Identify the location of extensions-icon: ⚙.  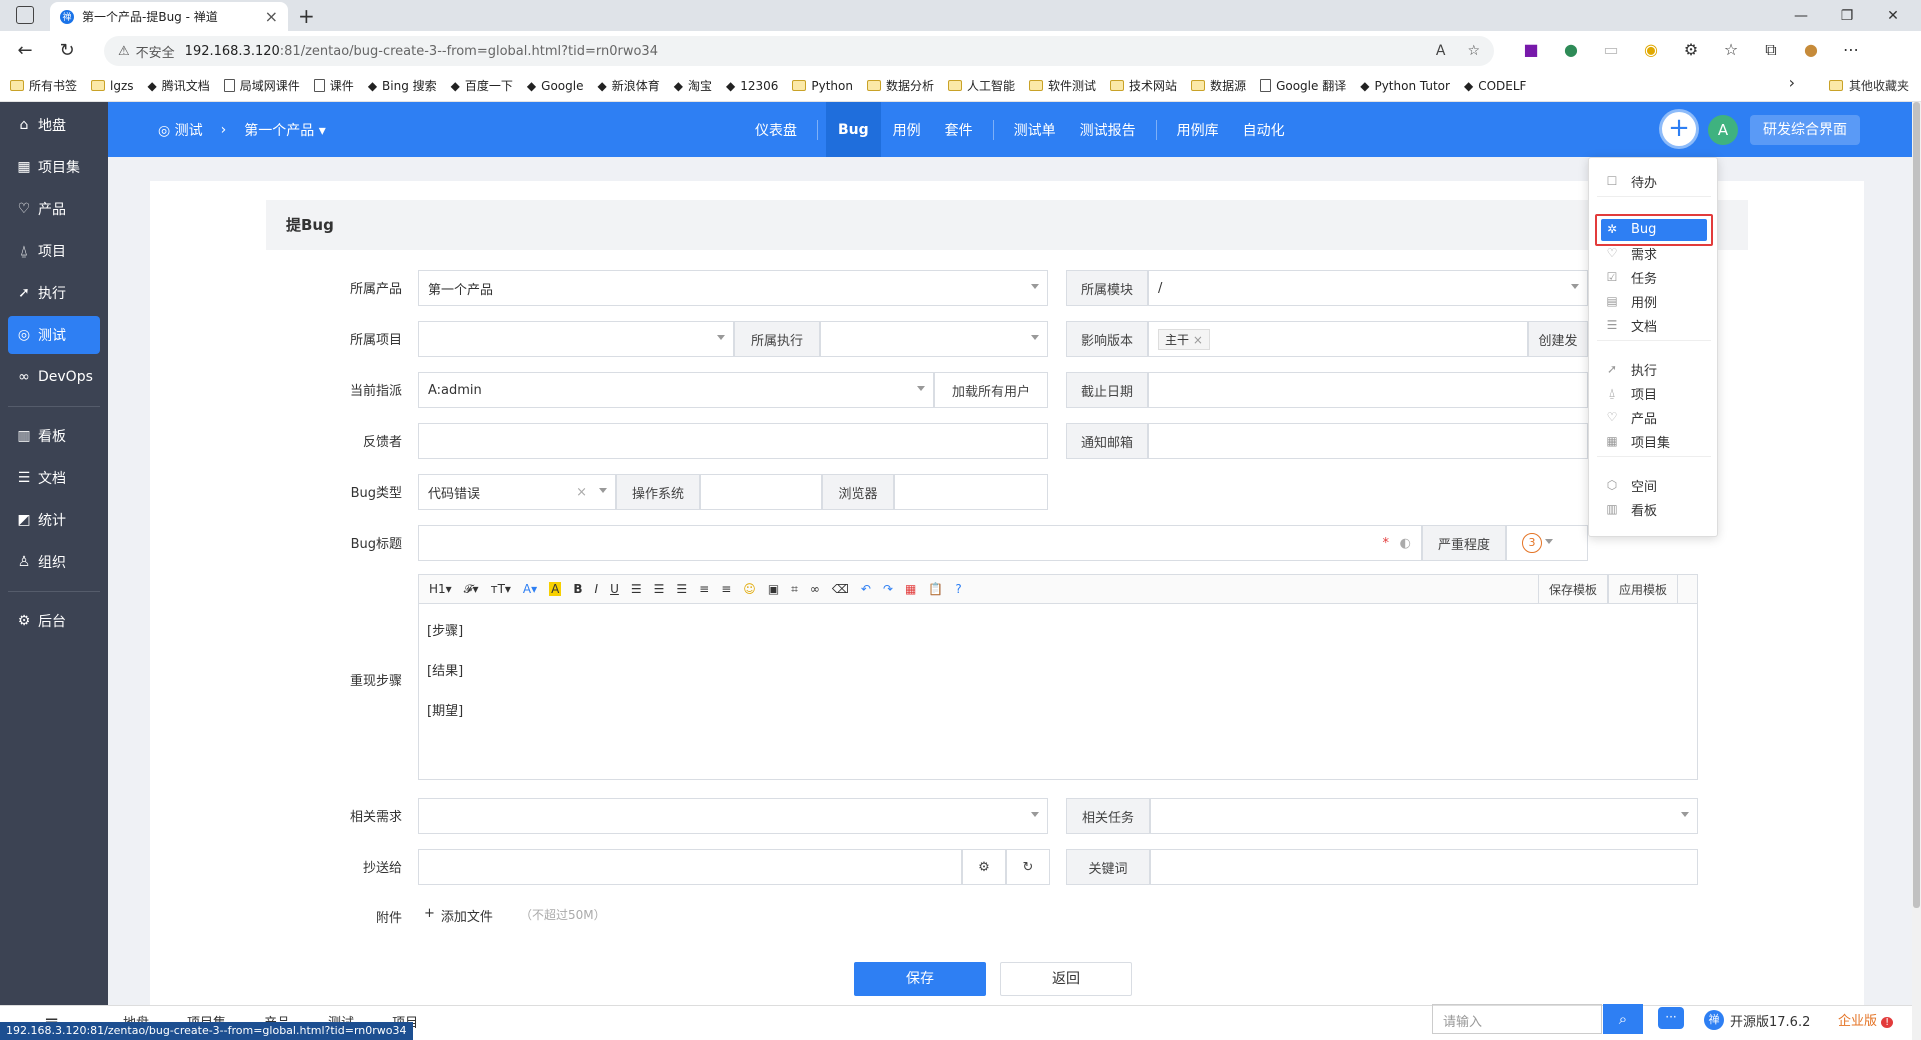
(1691, 50).